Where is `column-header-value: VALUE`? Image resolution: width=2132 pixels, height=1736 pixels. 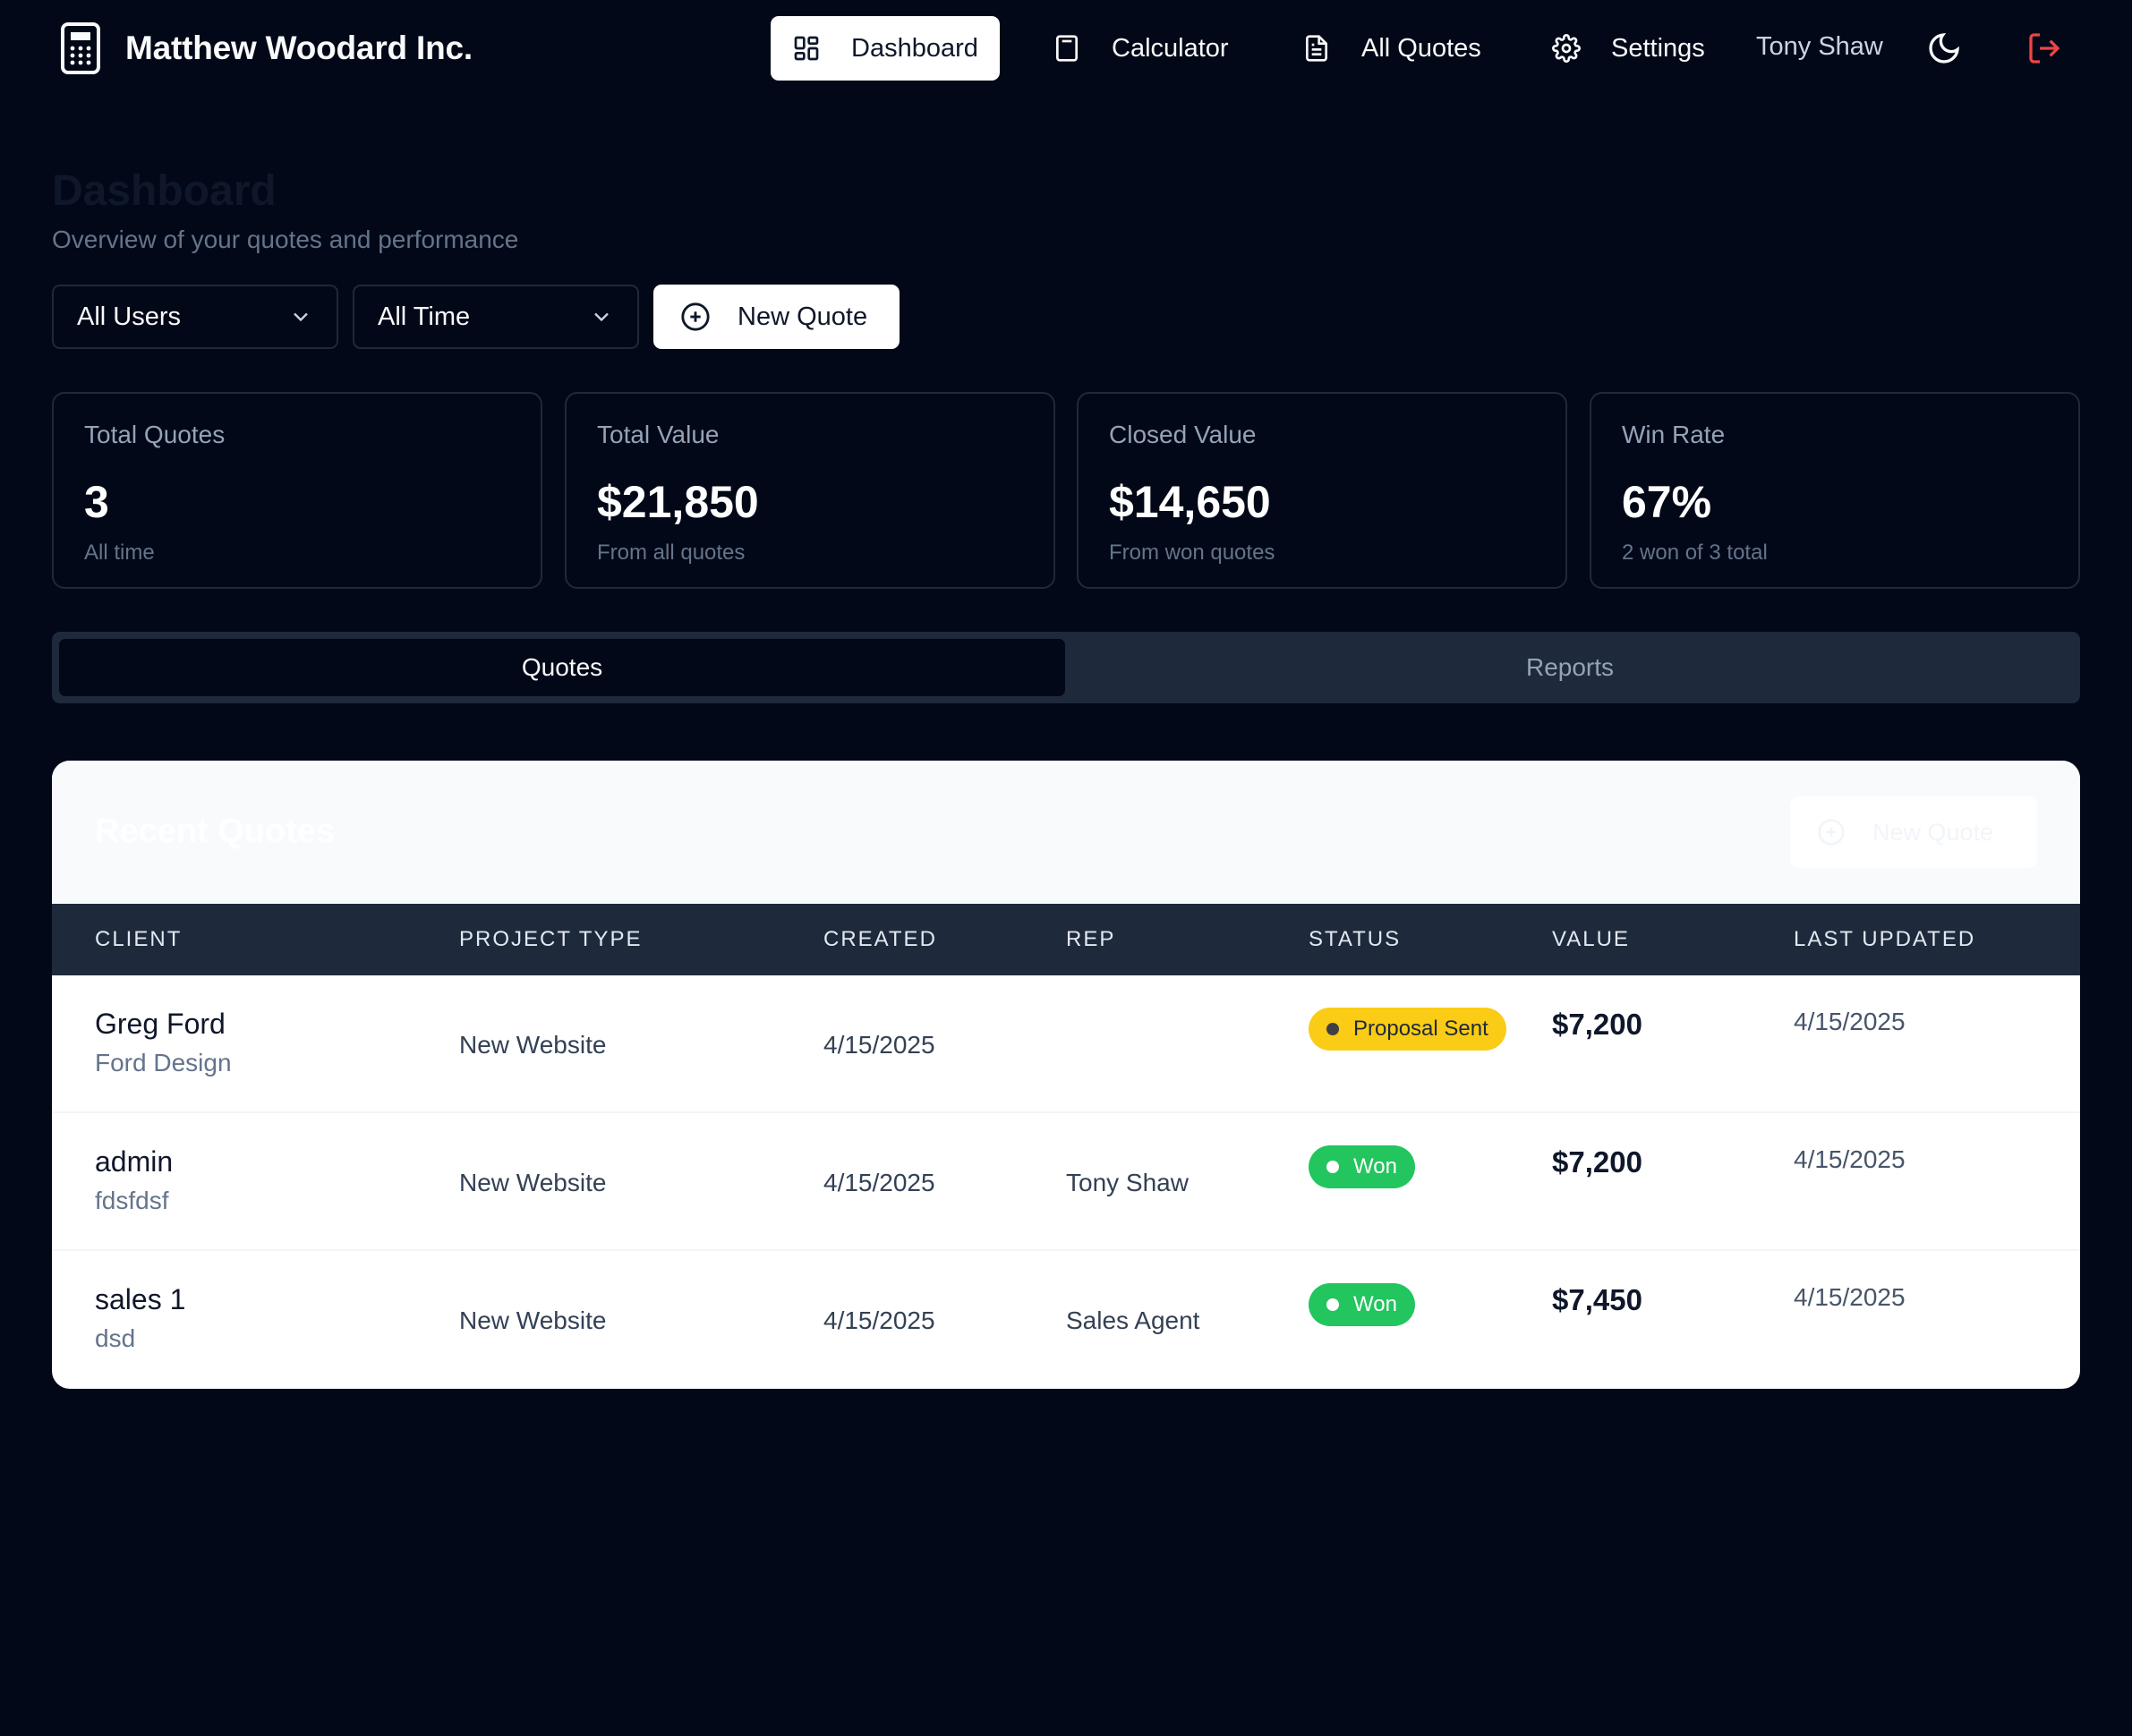 column-header-value: VALUE is located at coordinates (1591, 940).